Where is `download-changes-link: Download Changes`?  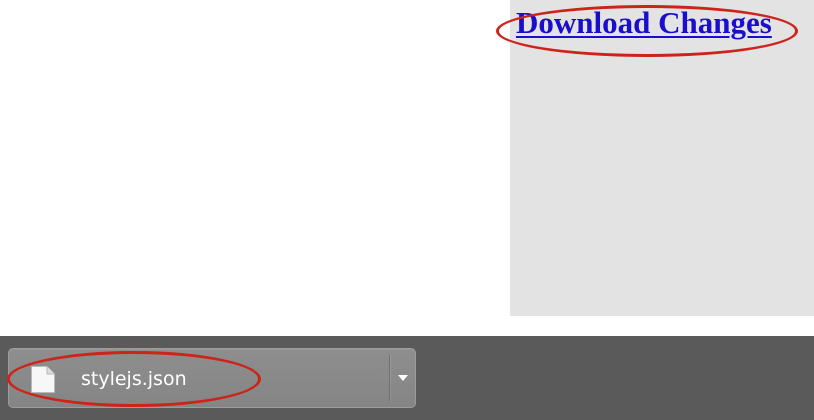
download-changes-link: Download Changes is located at coordinates (644, 23).